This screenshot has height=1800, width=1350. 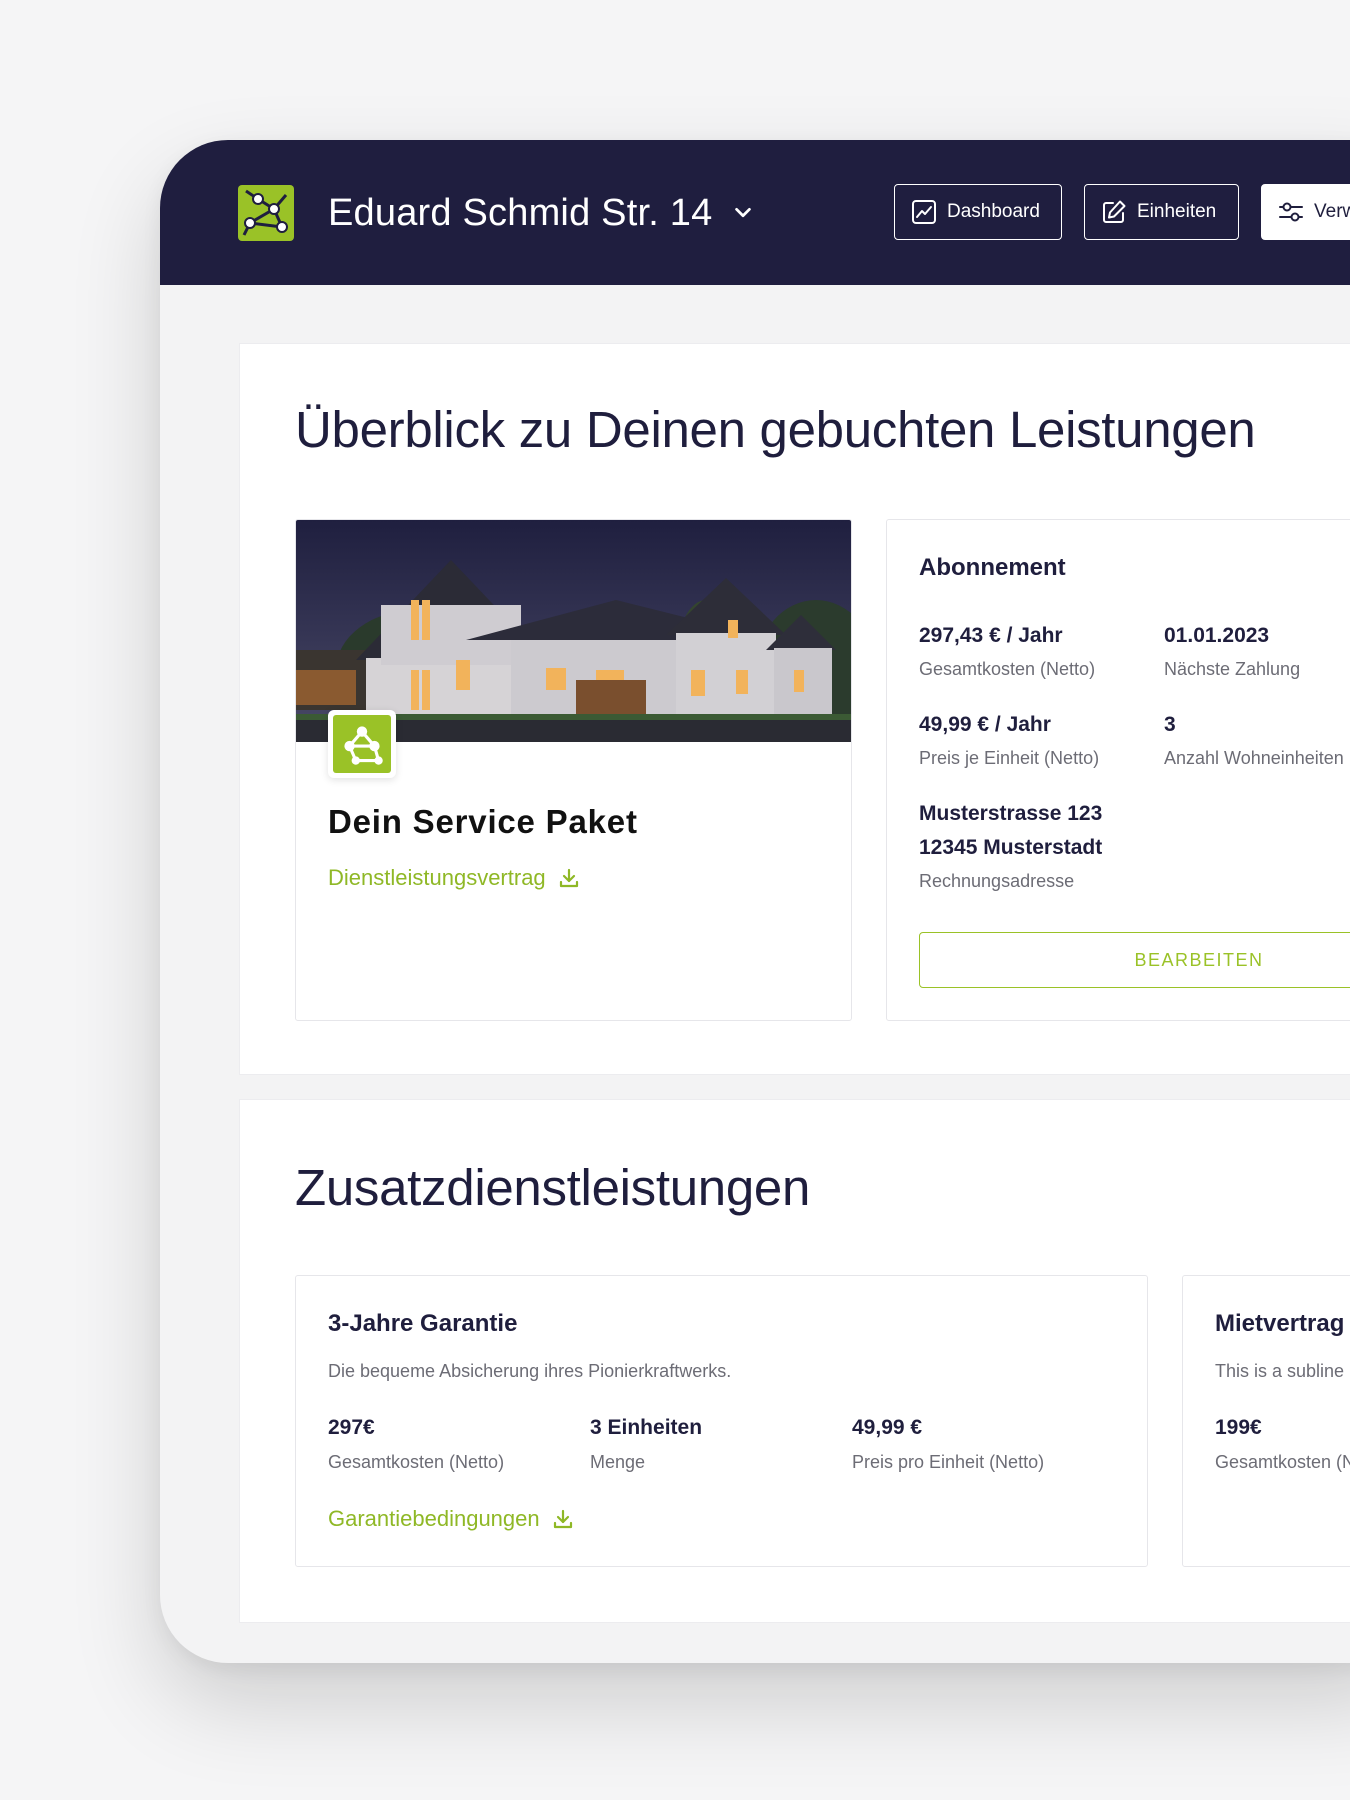 What do you see at coordinates (1217, 635) in the screenshot?
I see `next-payment-value: 01.01.2023` at bounding box center [1217, 635].